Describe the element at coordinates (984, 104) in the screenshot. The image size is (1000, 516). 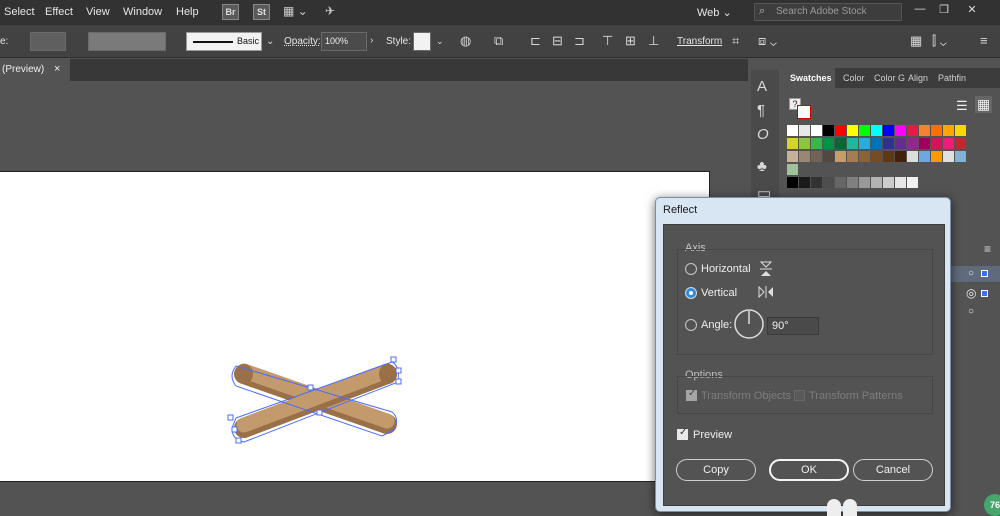
I see `thumbnail-view-icon: ▦` at that location.